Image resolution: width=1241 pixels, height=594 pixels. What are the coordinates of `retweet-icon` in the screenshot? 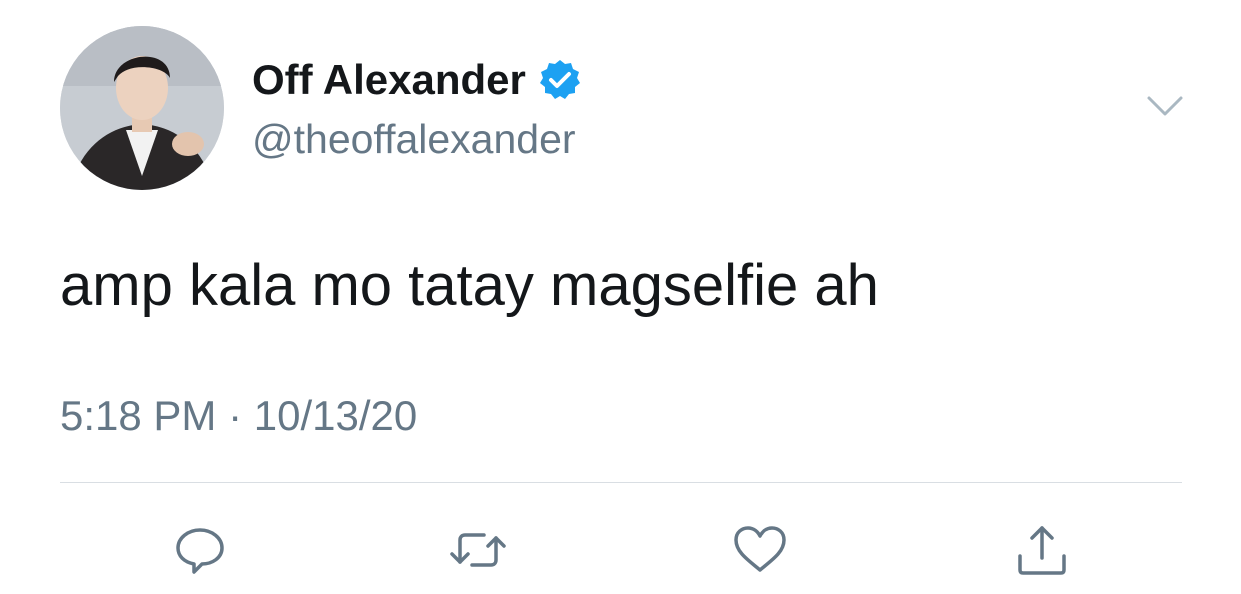 It's located at (478, 550).